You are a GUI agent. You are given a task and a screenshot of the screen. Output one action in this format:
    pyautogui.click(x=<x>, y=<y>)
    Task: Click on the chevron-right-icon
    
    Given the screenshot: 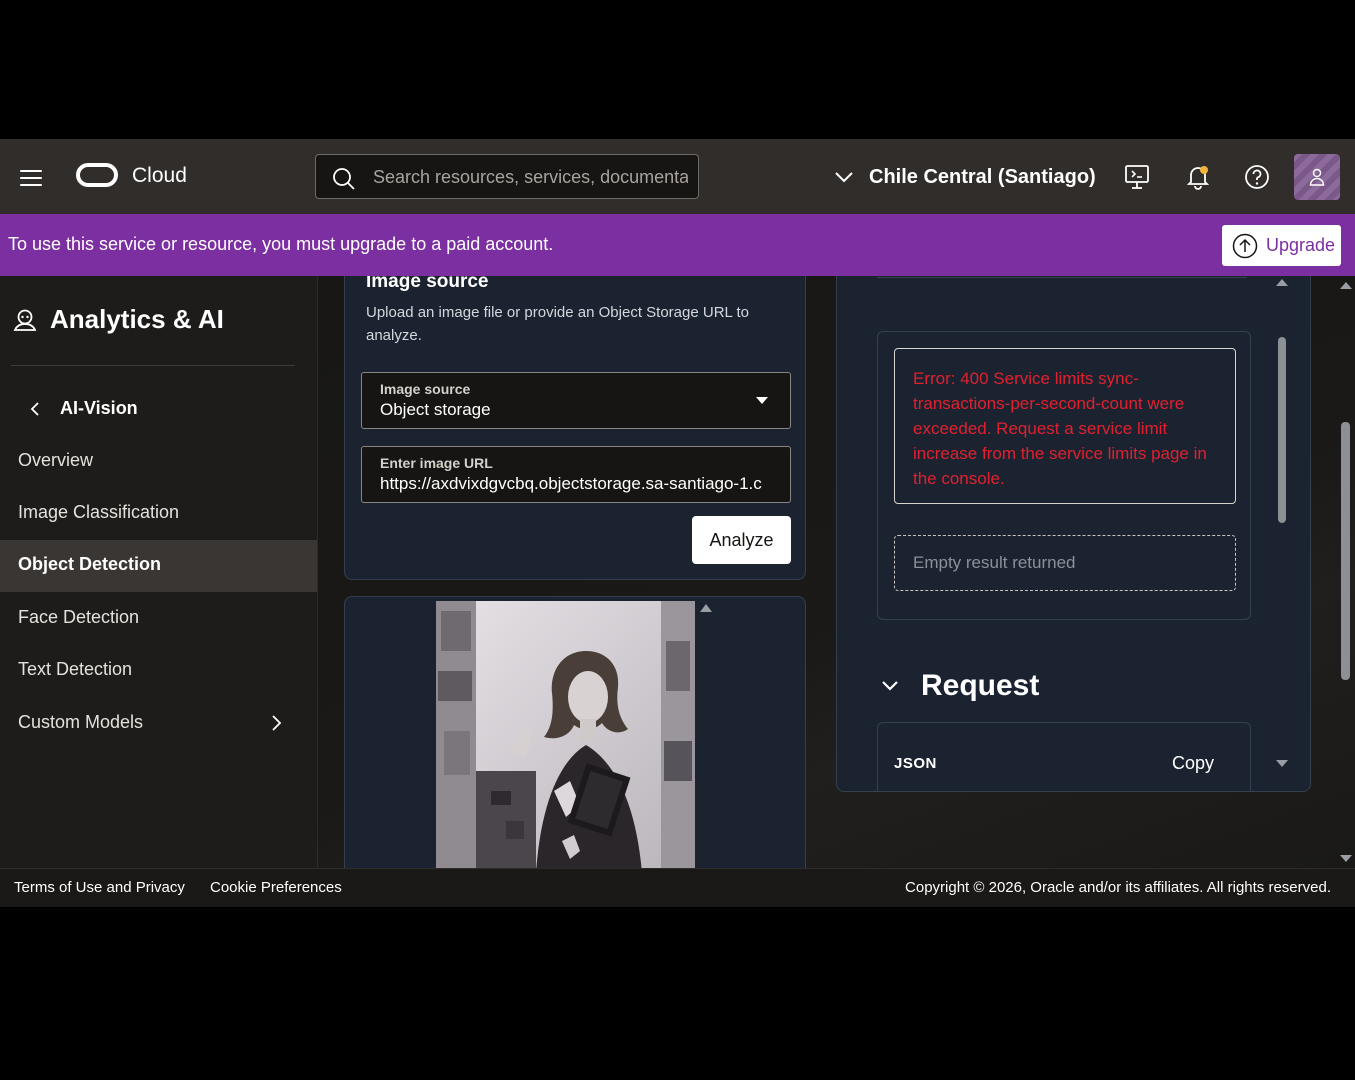 What is the action you would take?
    pyautogui.click(x=277, y=723)
    